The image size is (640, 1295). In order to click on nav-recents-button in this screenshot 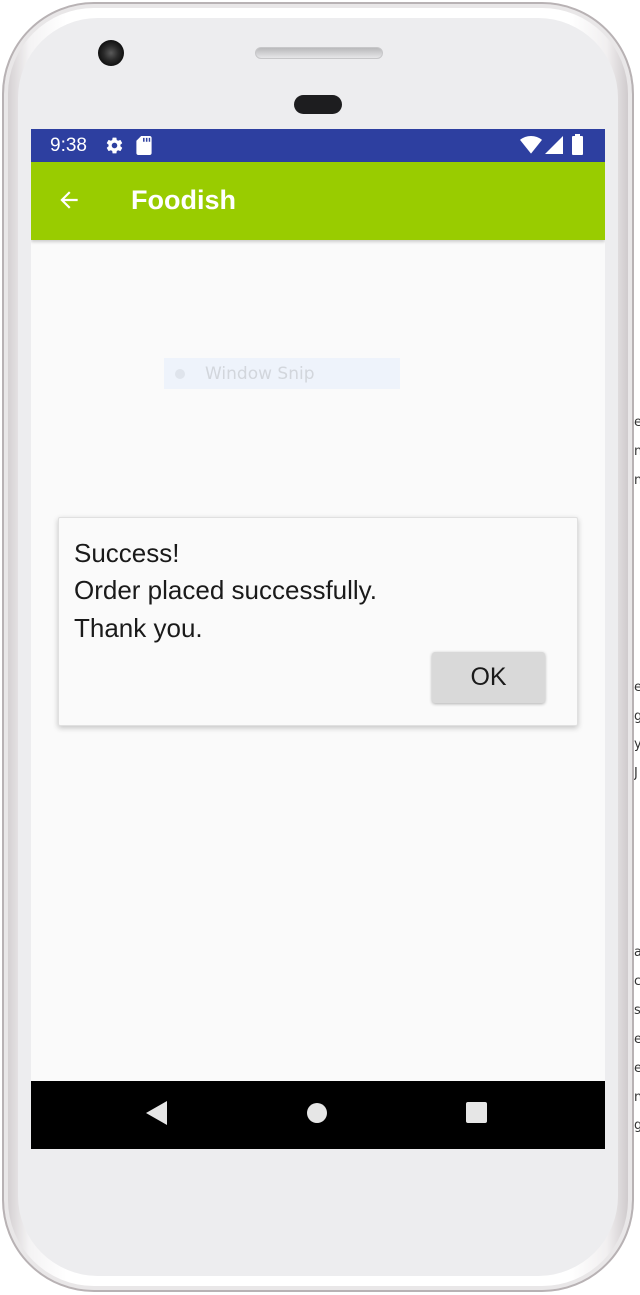, I will do `click(476, 1115)`.